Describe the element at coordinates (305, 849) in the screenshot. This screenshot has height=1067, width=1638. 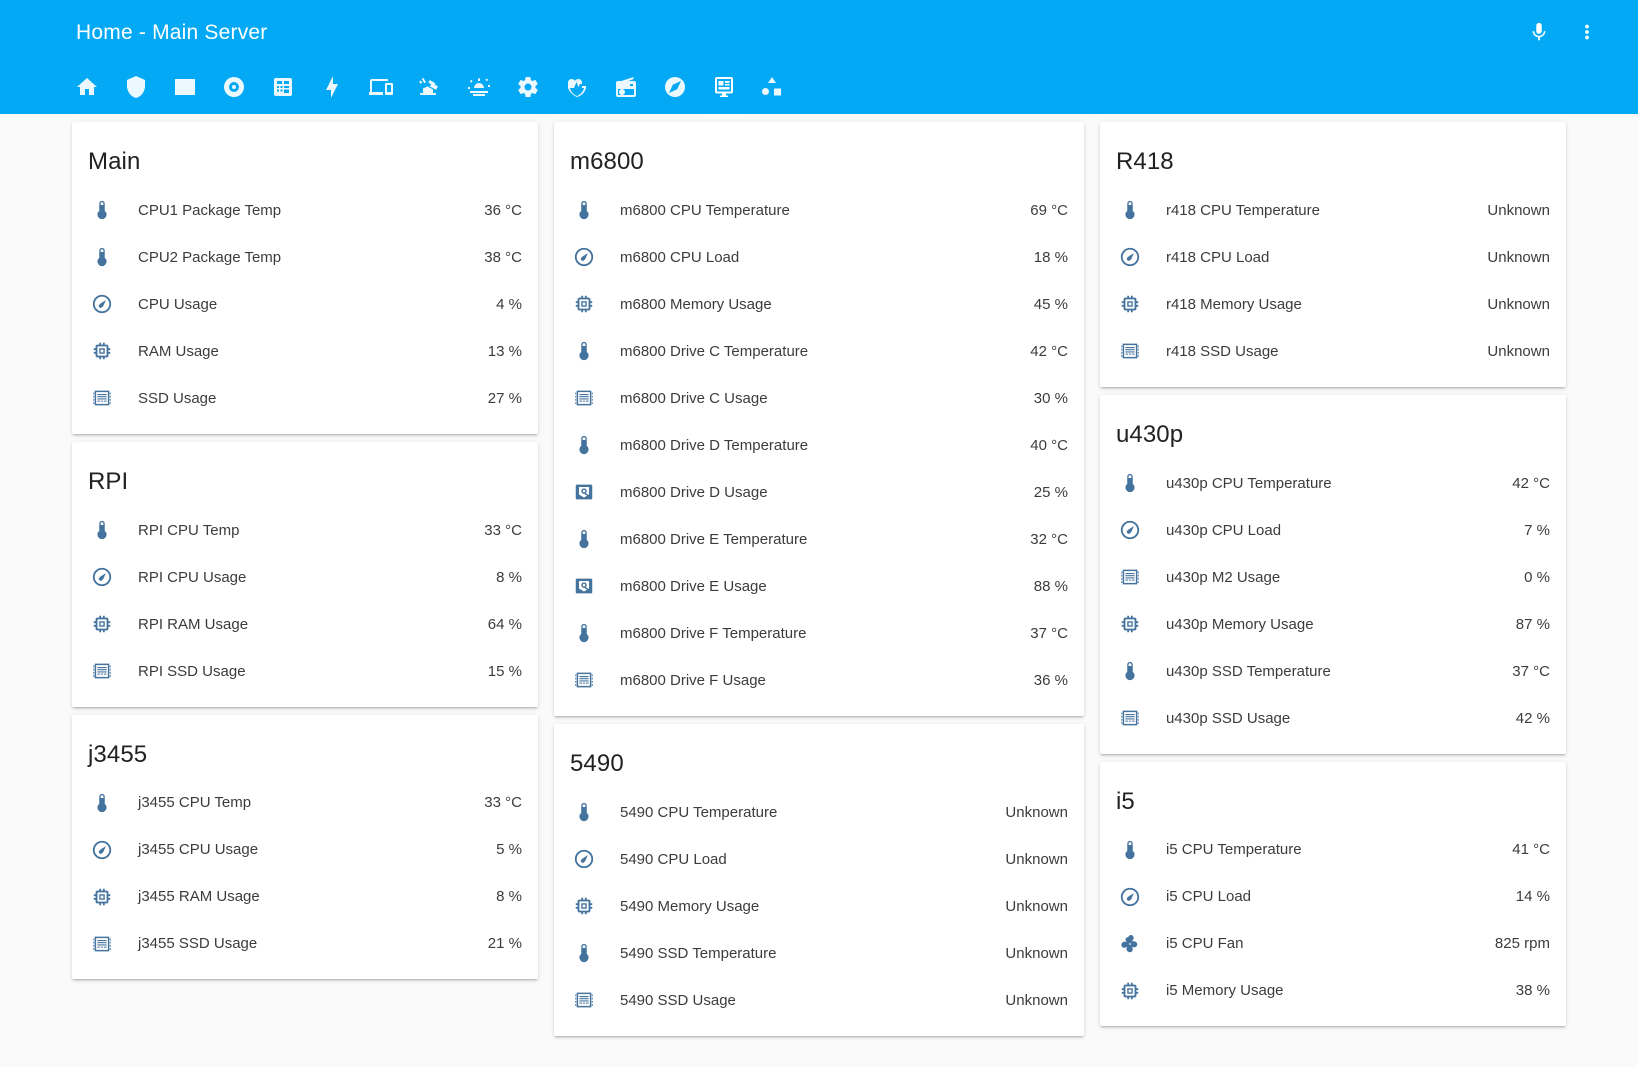
I see `entity-row: j3455 CPU Usage 5 %` at that location.